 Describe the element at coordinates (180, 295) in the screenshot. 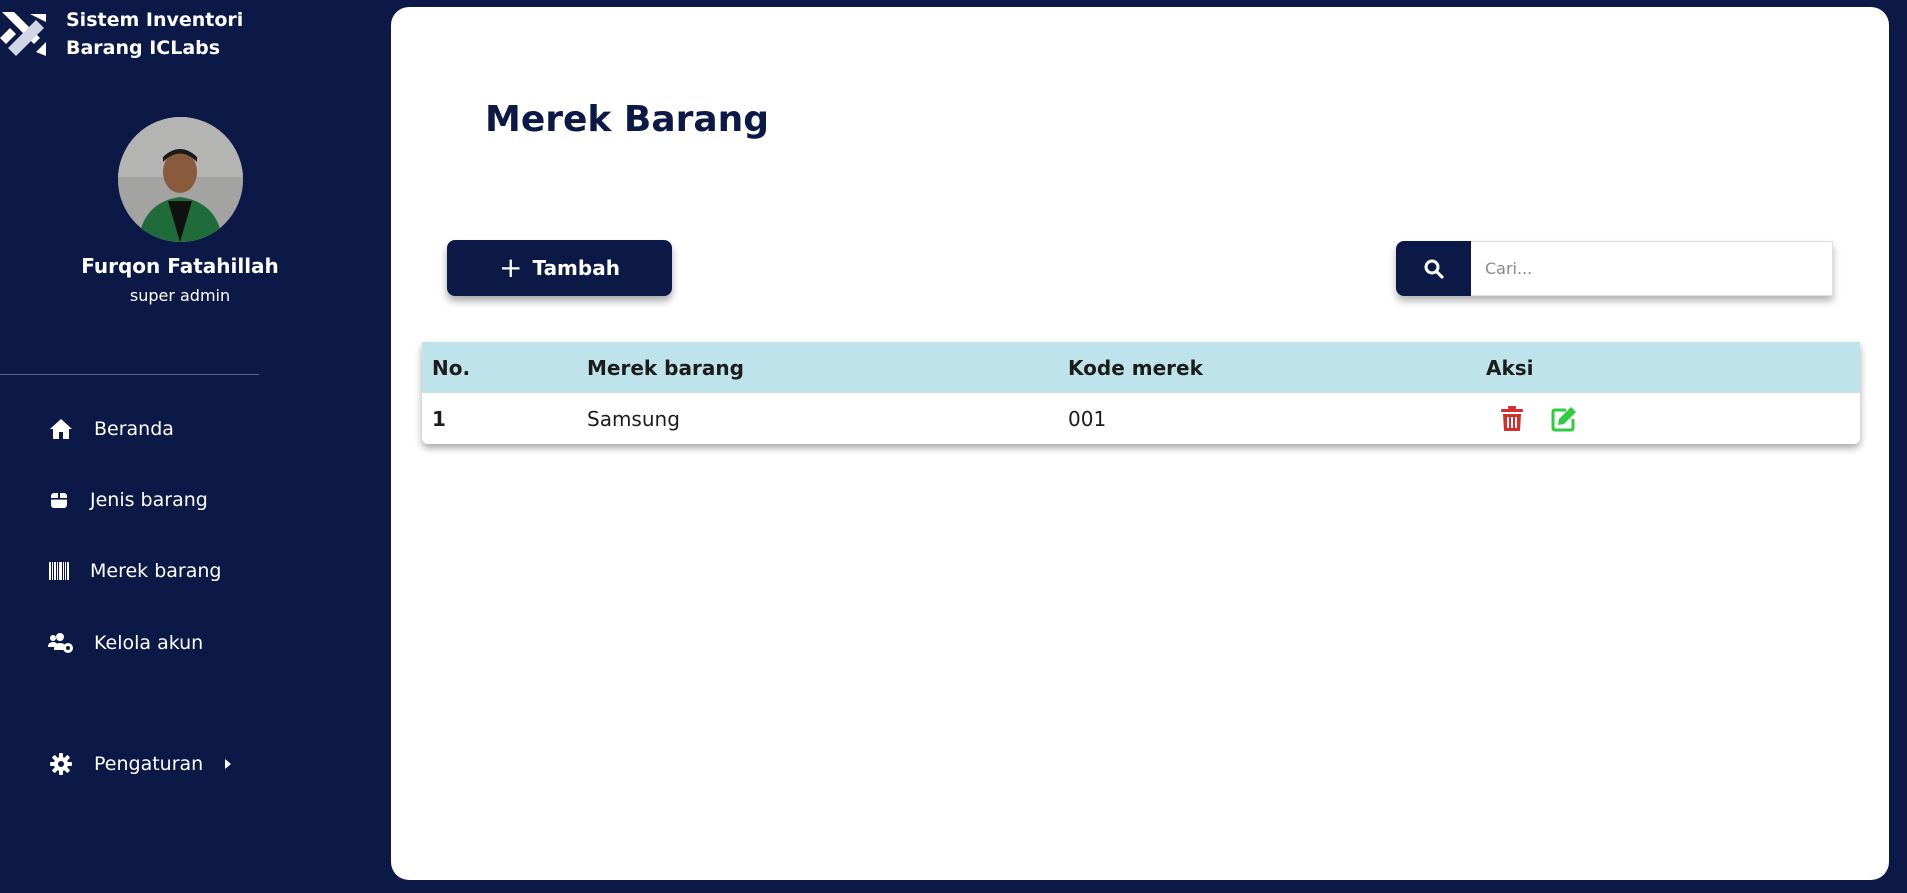

I see `user-role: super admin` at that location.